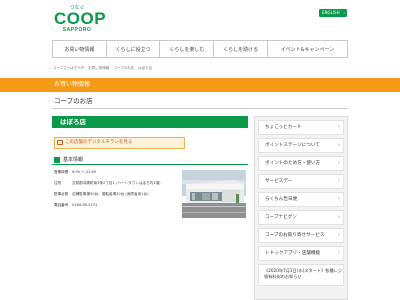  Describe the element at coordinates (61, 194) in the screenshot. I see `info-key: 駐車台数` at that location.